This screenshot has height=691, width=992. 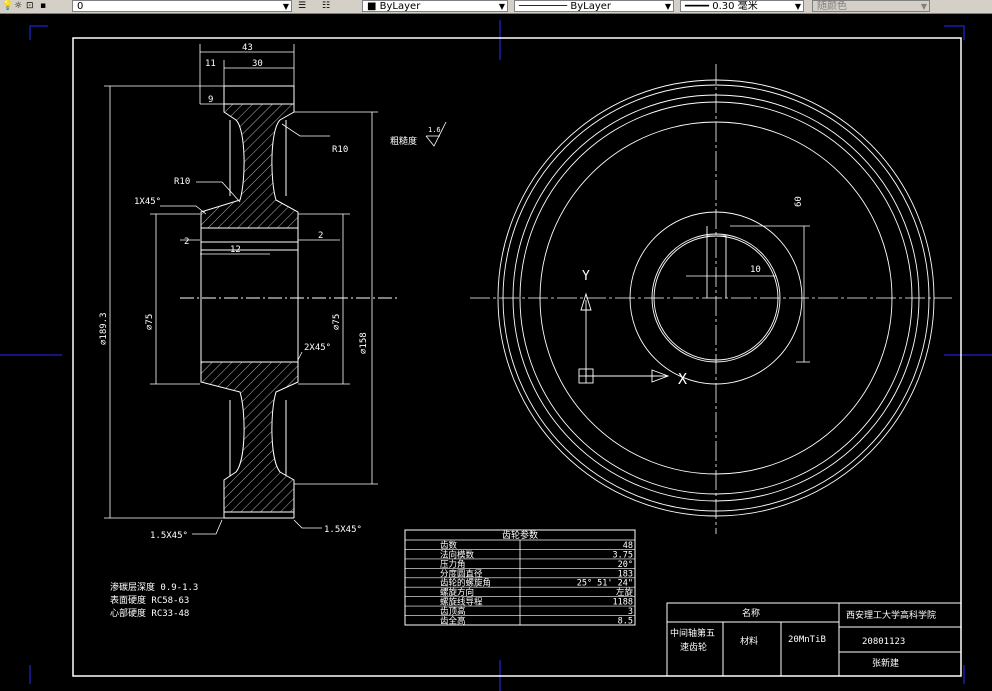 I want to click on technical-notes: 渗碳层深度 0.9-1.3 表面硬度 RC58-63 心部硬度 RC33-48, so click(x=154, y=600).